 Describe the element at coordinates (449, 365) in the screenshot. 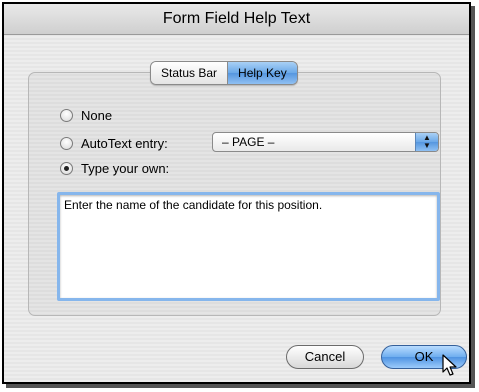

I see `mouse-pointer-icon` at that location.